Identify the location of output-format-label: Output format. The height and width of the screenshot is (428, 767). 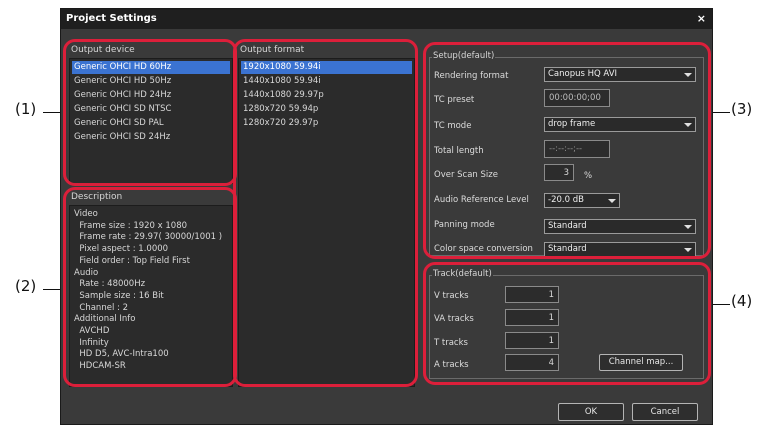
(272, 50).